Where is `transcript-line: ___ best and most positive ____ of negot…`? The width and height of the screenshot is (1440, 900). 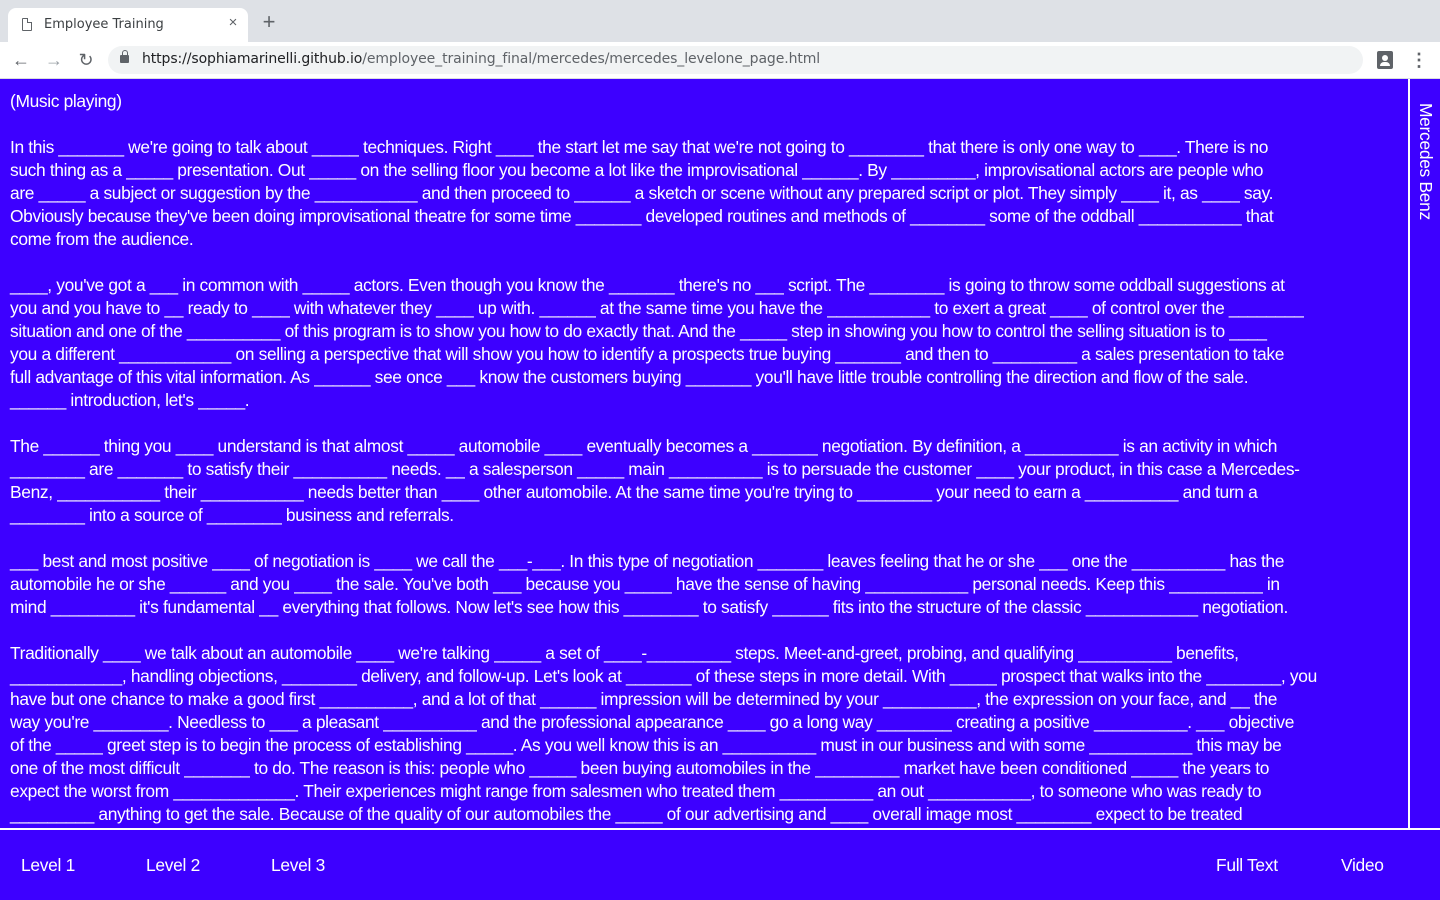 transcript-line: ___ best and most positive ____ of negot… is located at coordinates (647, 561).